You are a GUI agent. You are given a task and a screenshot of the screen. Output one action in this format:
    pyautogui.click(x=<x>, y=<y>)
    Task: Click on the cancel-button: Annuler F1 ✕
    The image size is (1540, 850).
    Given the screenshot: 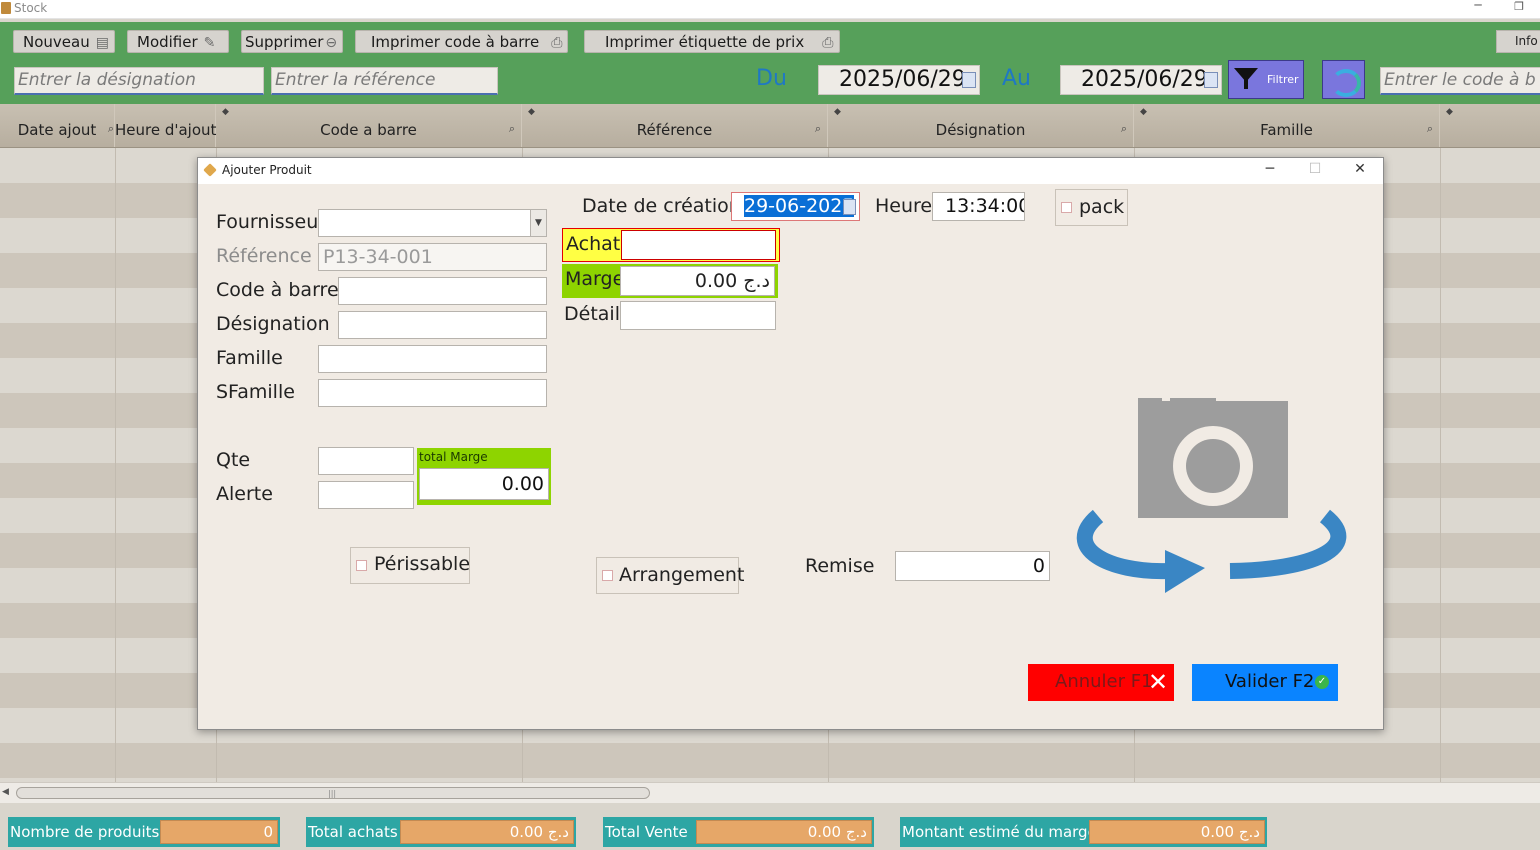 What is the action you would take?
    pyautogui.click(x=1101, y=682)
    